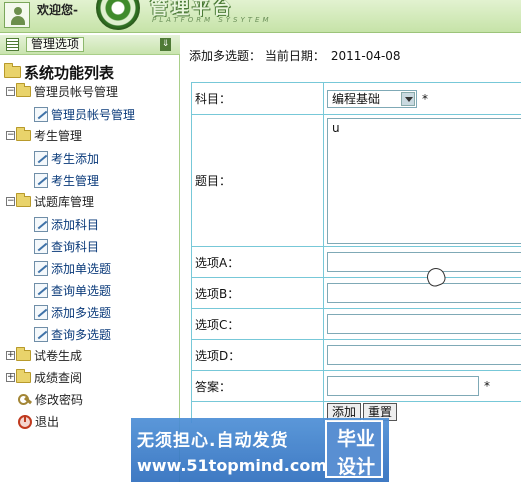 The width and height of the screenshot is (521, 482). Describe the element at coordinates (408, 98) in the screenshot. I see `chevron-down-icon` at that location.